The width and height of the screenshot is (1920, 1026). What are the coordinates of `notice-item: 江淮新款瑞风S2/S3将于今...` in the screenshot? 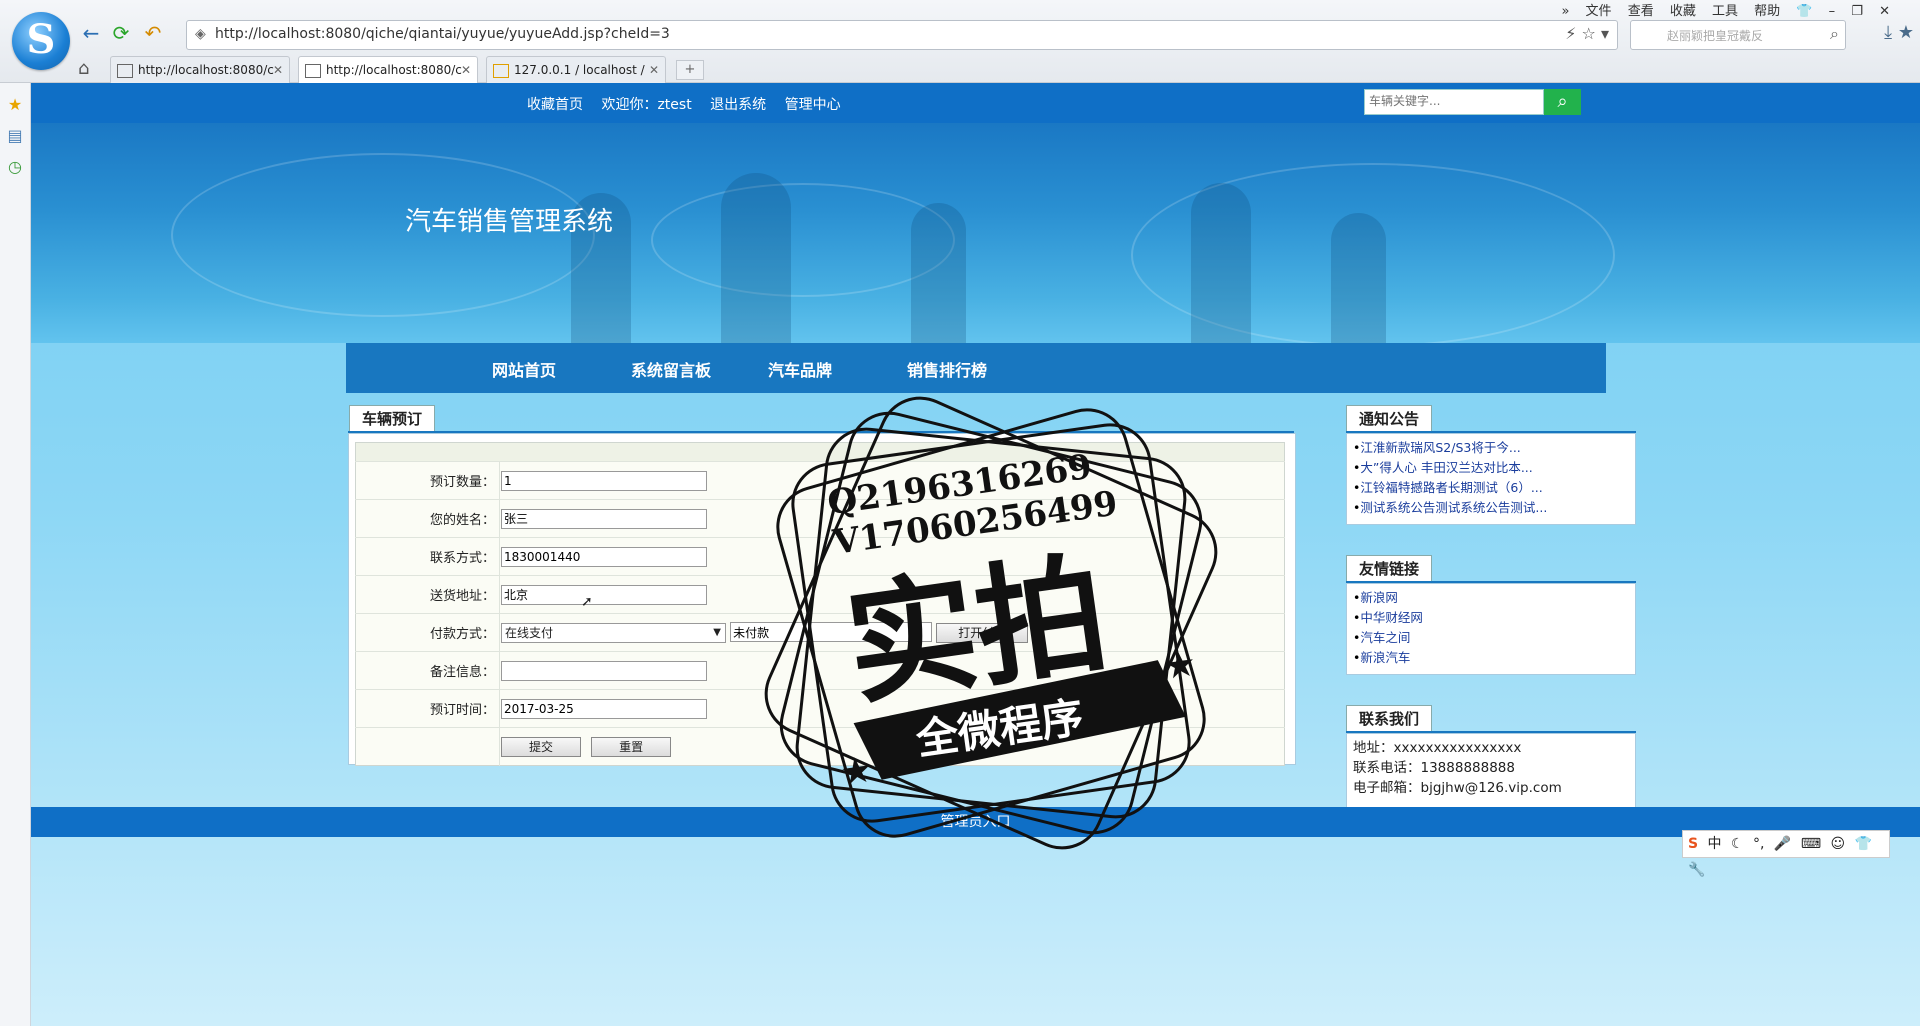 It's located at (1491, 448).